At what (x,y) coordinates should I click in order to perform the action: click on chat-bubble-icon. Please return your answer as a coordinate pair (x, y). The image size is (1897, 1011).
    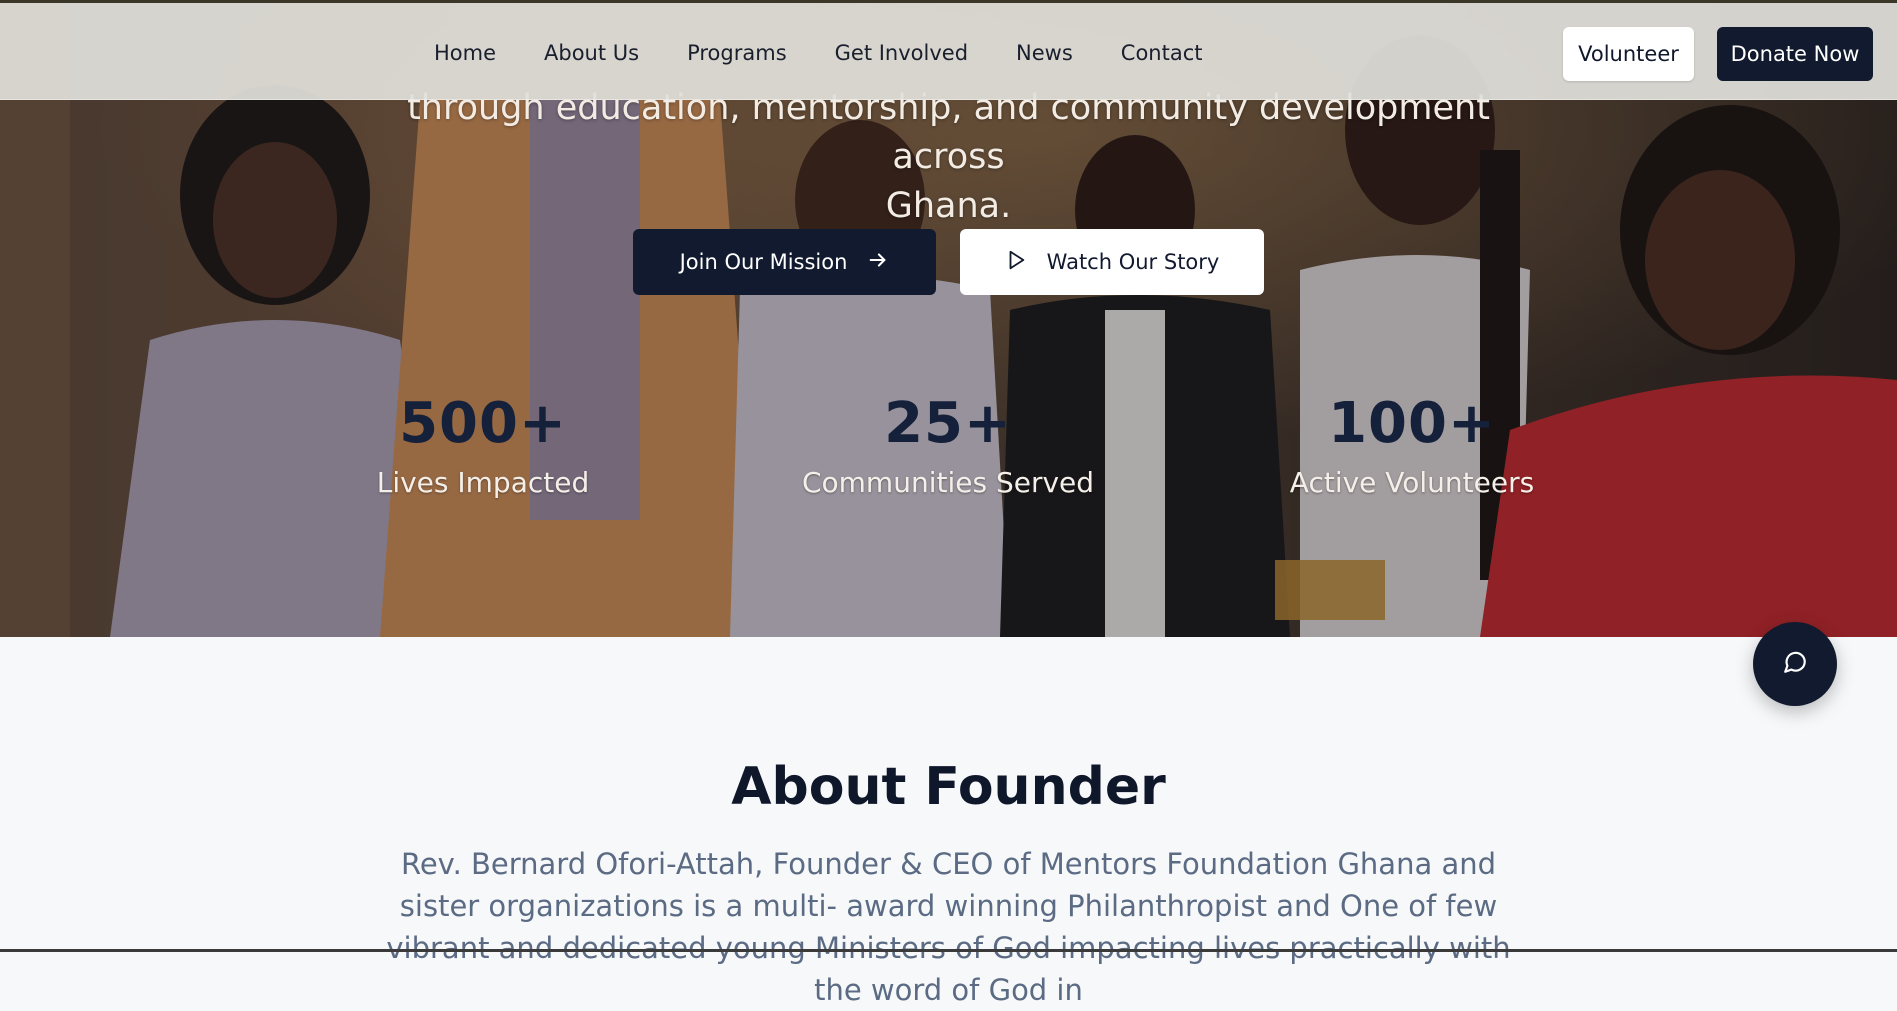
    Looking at the image, I should click on (1795, 664).